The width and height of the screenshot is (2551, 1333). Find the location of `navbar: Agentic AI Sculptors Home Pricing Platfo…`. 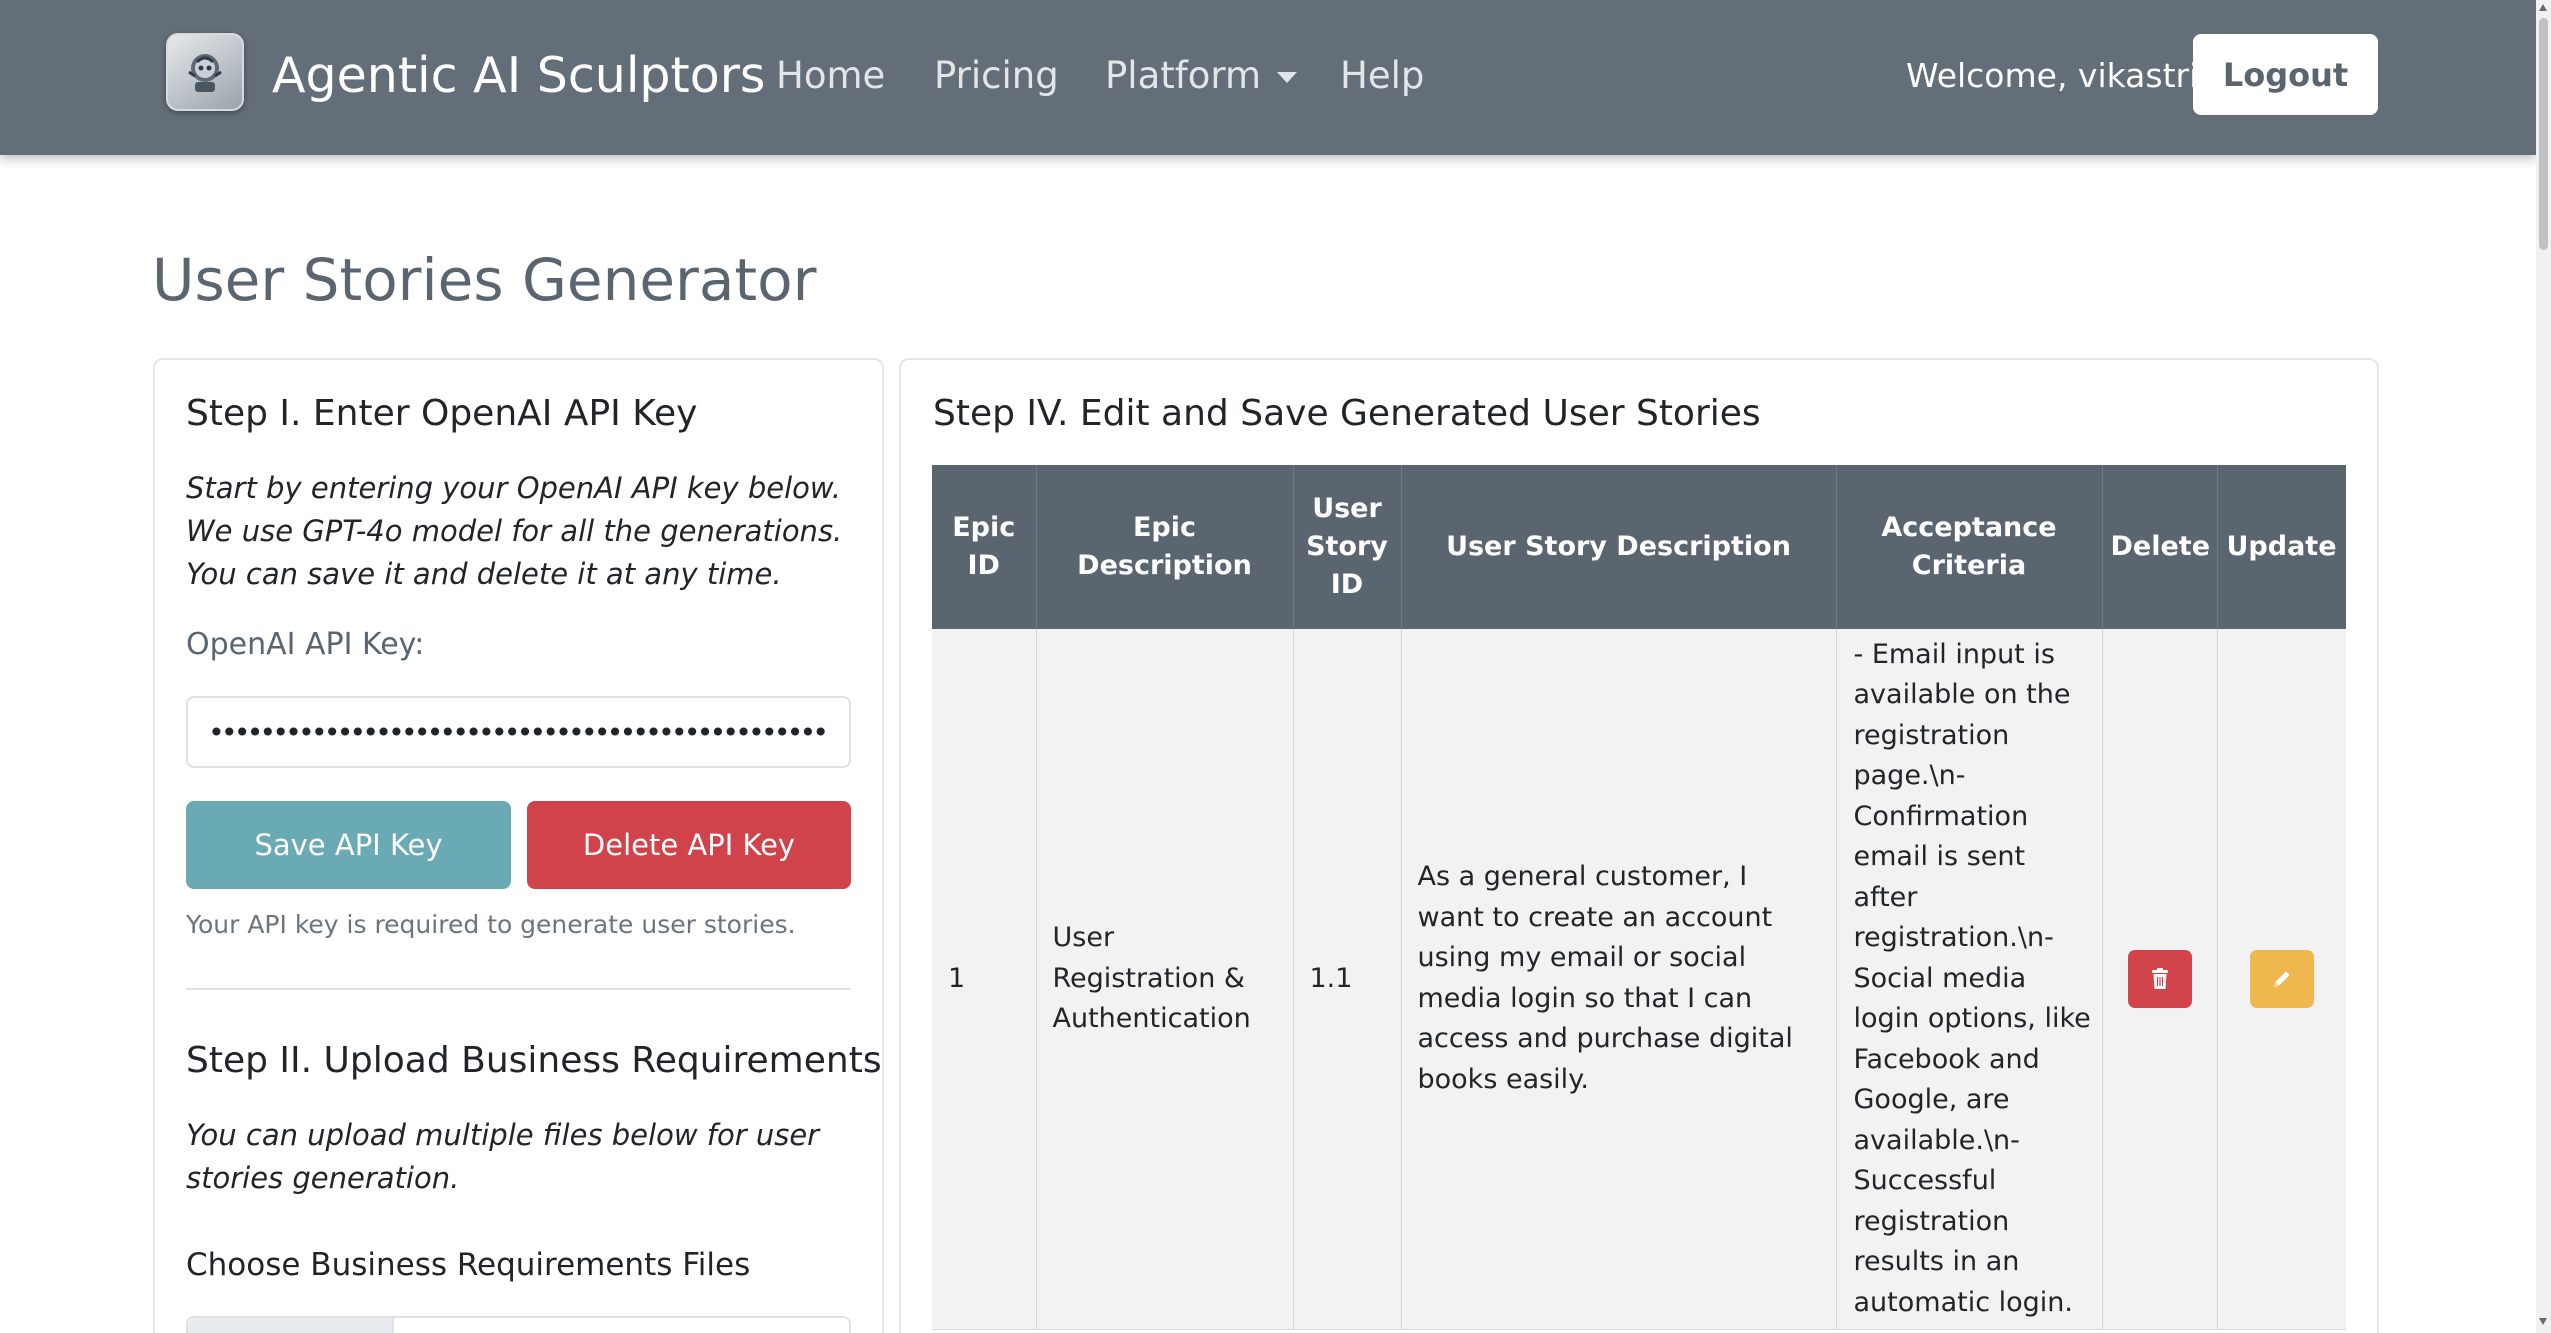

navbar: Agentic AI Sculptors Home Pricing Platfo… is located at coordinates (1268, 77).